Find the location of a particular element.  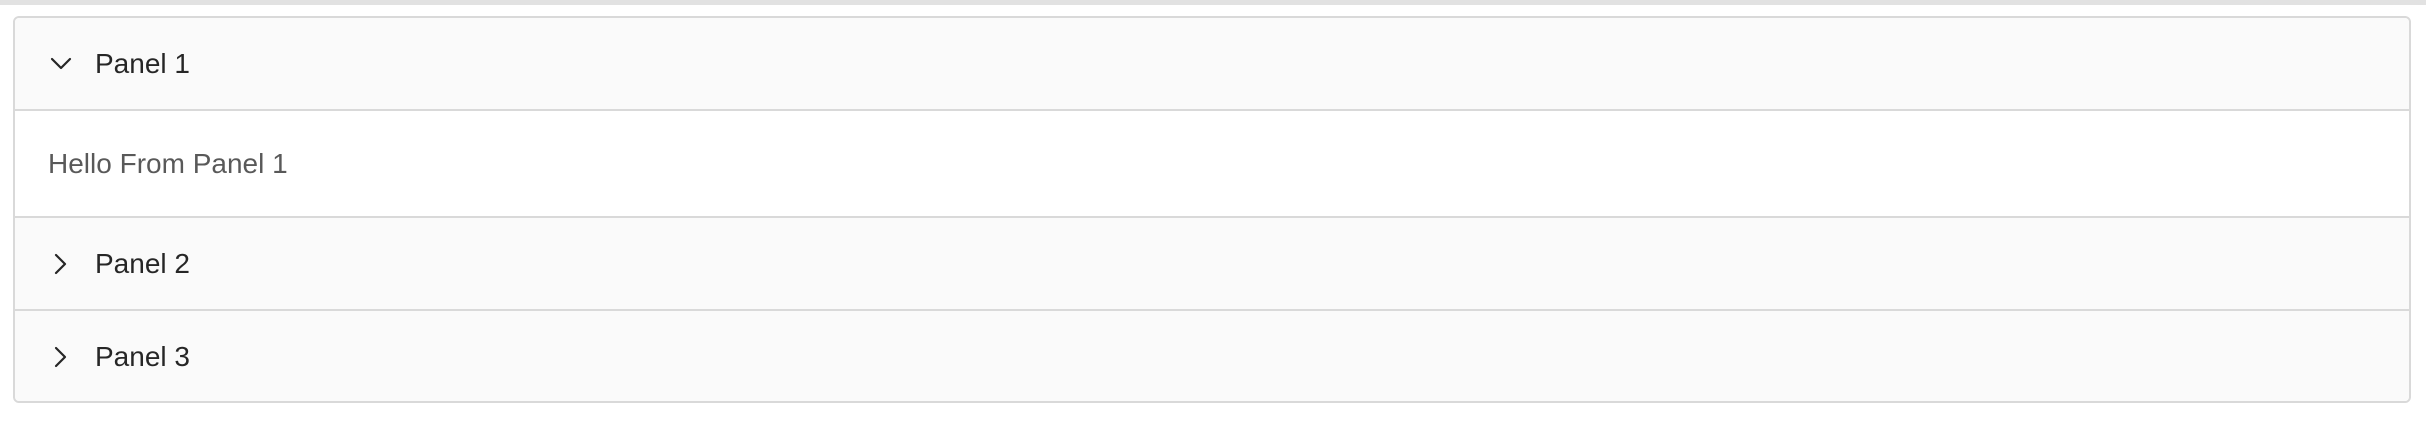

panel-3-title: Panel 3 is located at coordinates (142, 356).